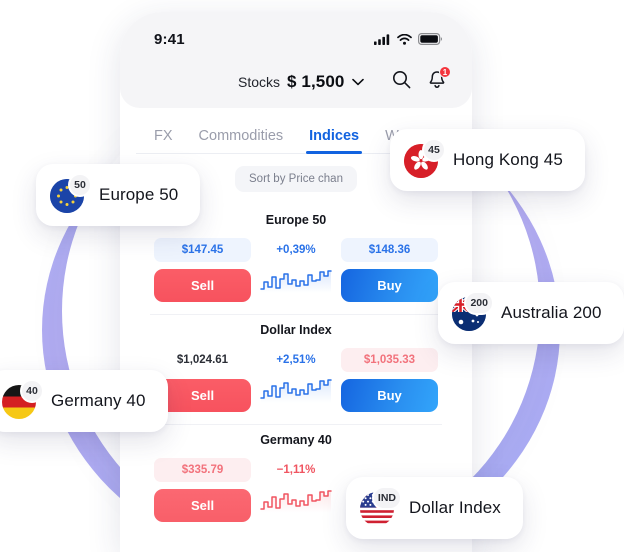 This screenshot has width=624, height=552. I want to click on app-header: Stocks $ 1,500 1, so click(296, 83).